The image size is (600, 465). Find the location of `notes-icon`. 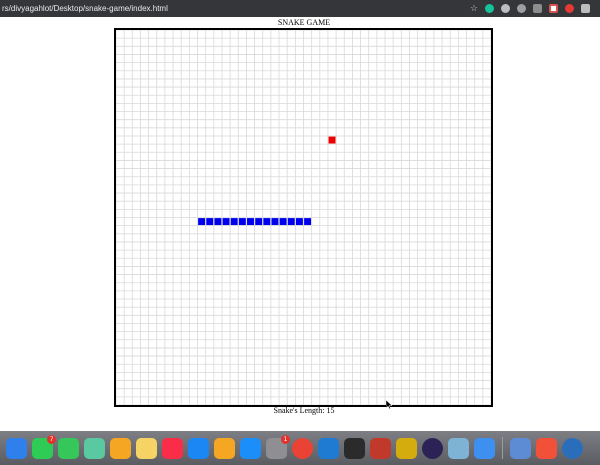

notes-icon is located at coordinates (146, 448).